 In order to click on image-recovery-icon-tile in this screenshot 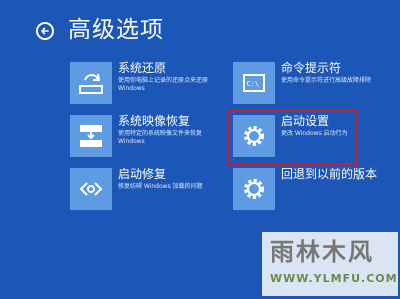, I will do `click(91, 136)`.